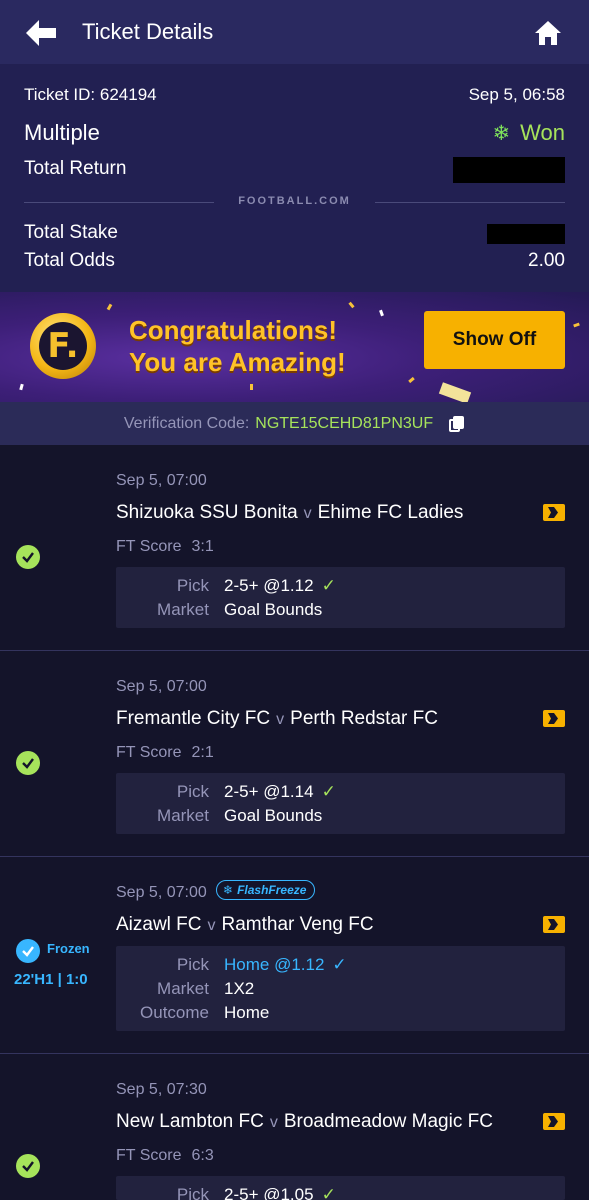 Image resolution: width=589 pixels, height=1200 pixels. Describe the element at coordinates (41, 33) in the screenshot. I see `back-arrow-icon` at that location.